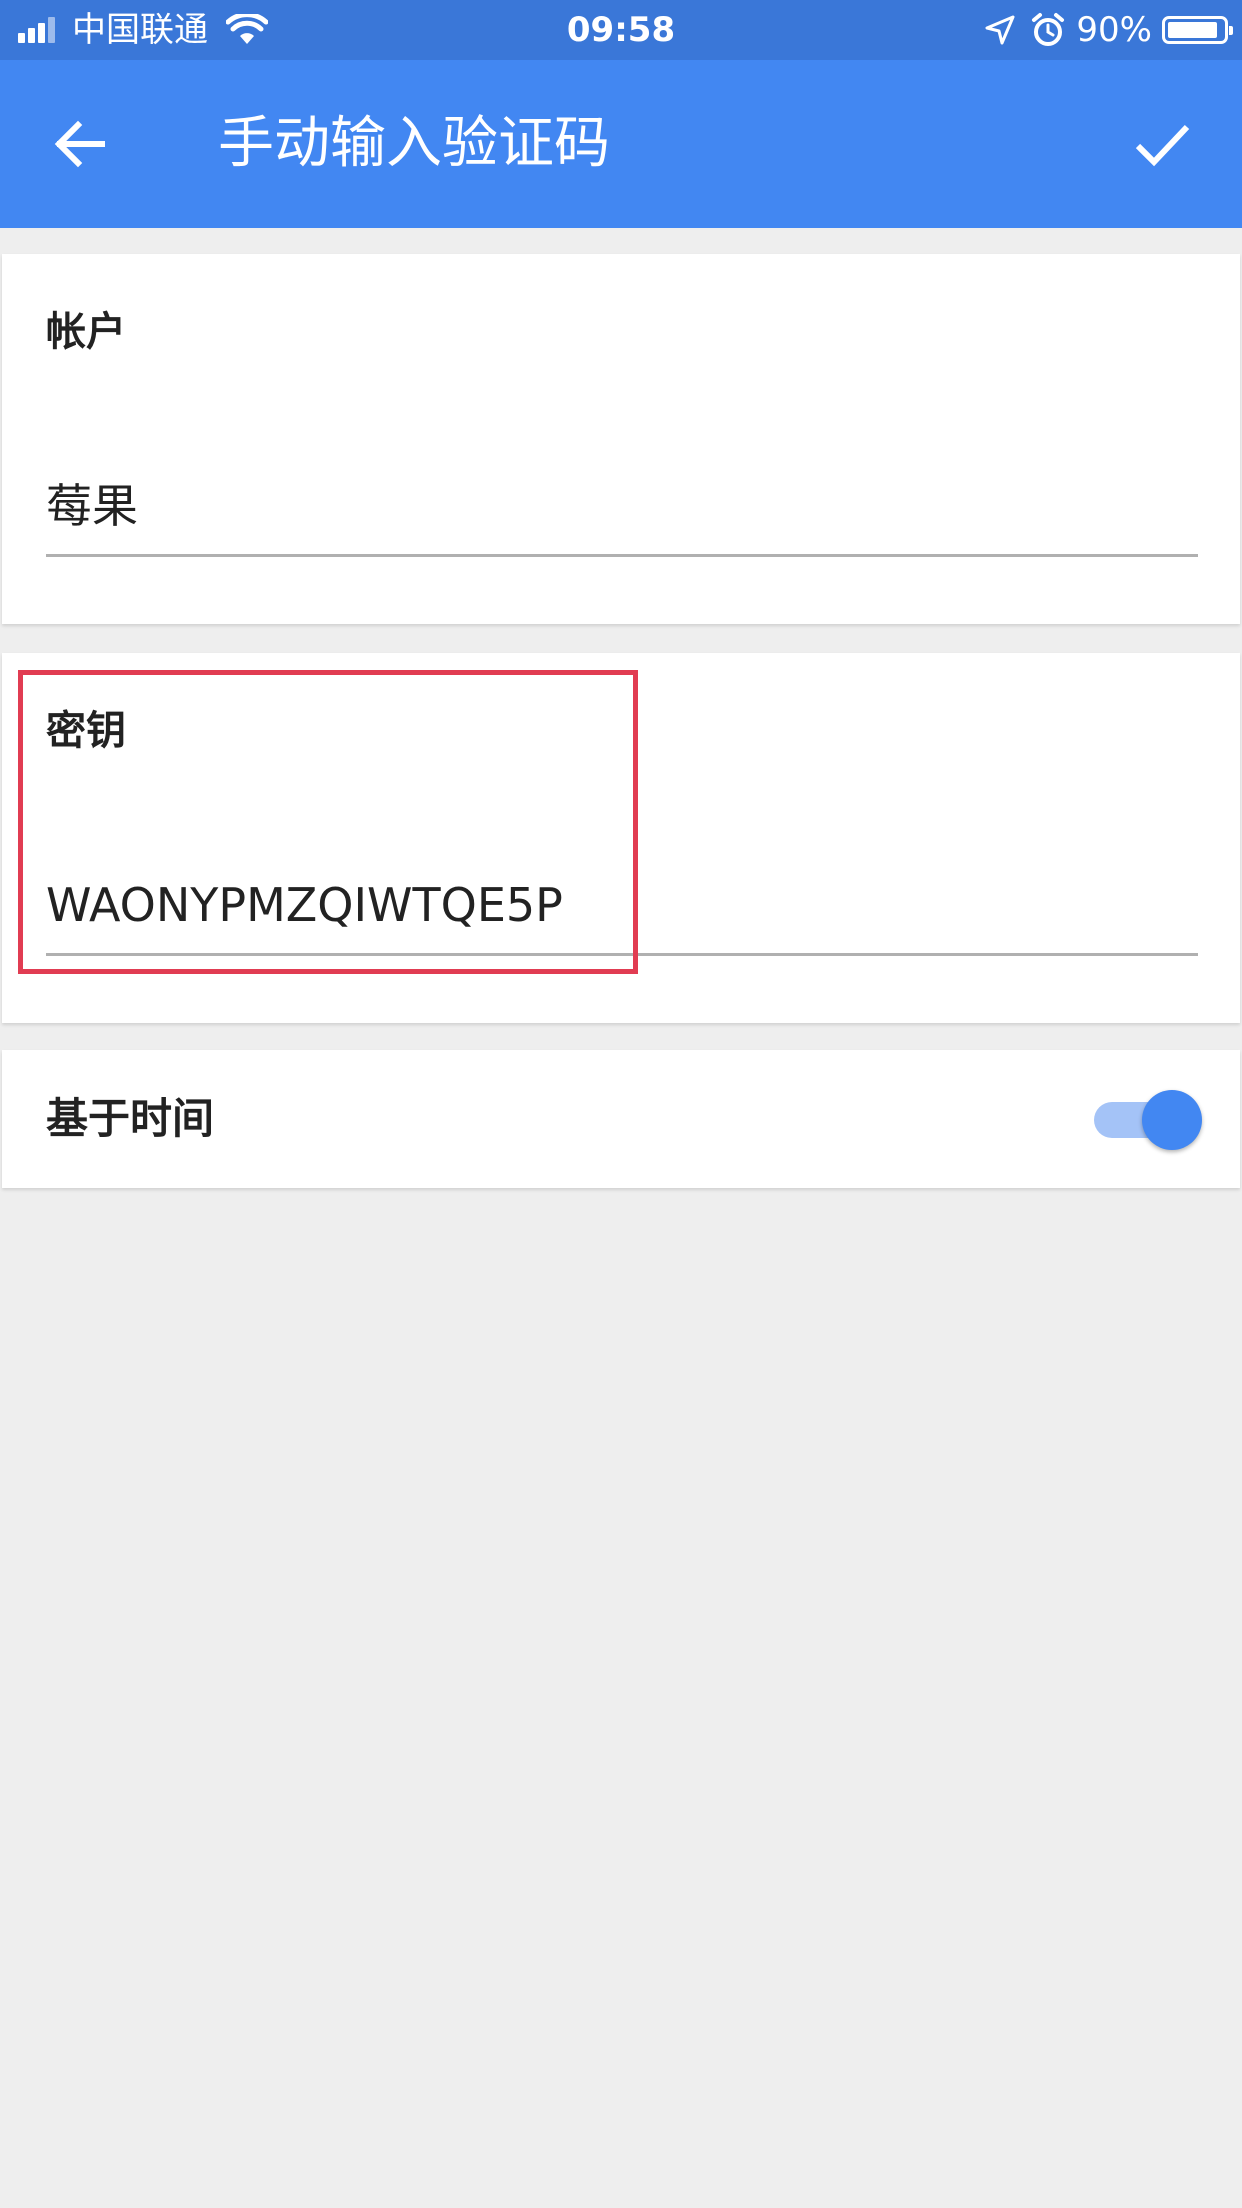  Describe the element at coordinates (621, 1119) in the screenshot. I see `time-based-card: 基于时间` at that location.